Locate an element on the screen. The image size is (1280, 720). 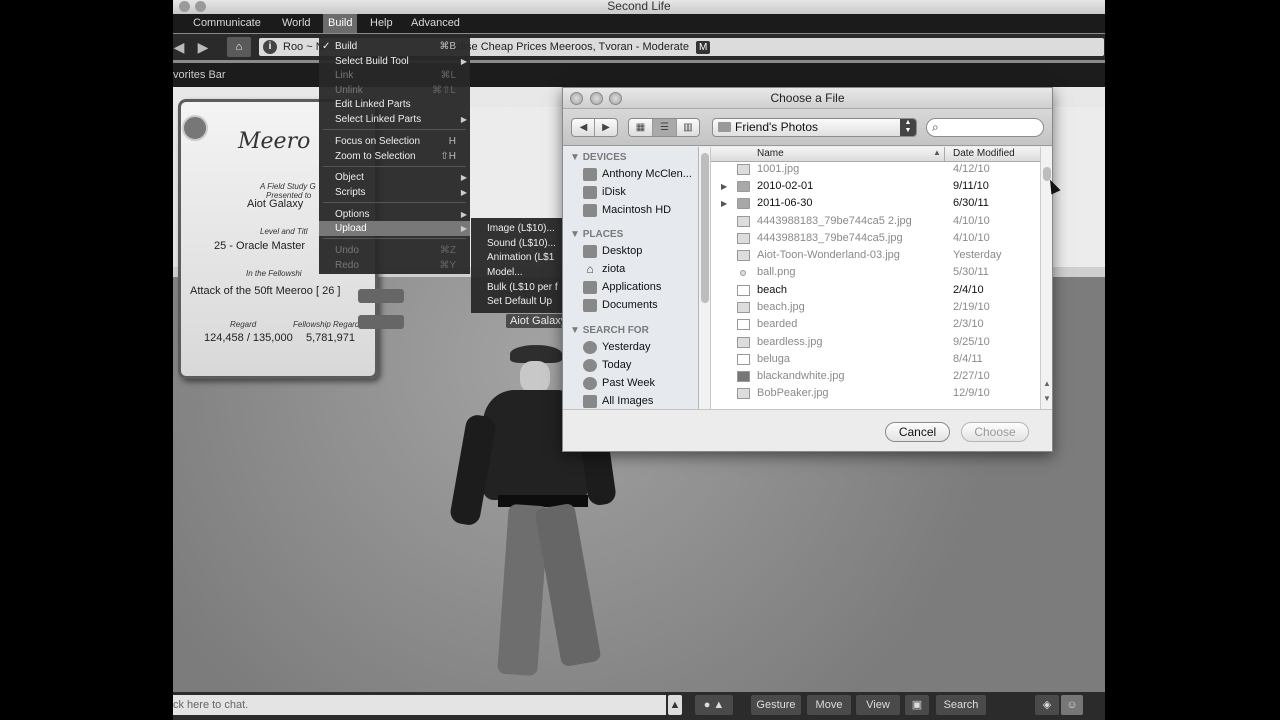
file-date: 5/30/11 is located at coordinates (971, 272).